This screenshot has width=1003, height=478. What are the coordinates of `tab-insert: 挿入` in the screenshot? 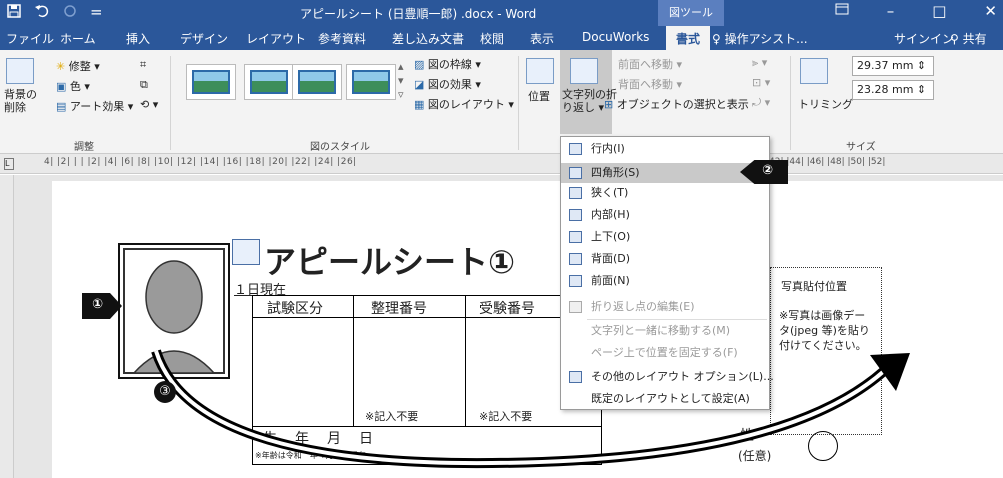 It's located at (138, 38).